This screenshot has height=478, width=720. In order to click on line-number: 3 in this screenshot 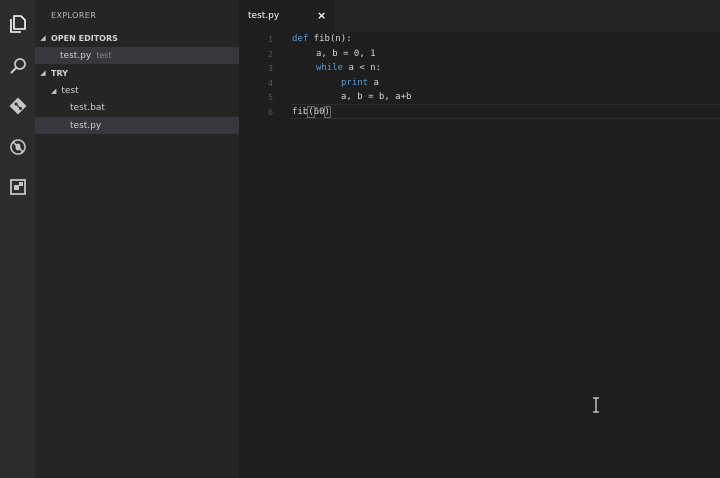, I will do `click(270, 68)`.